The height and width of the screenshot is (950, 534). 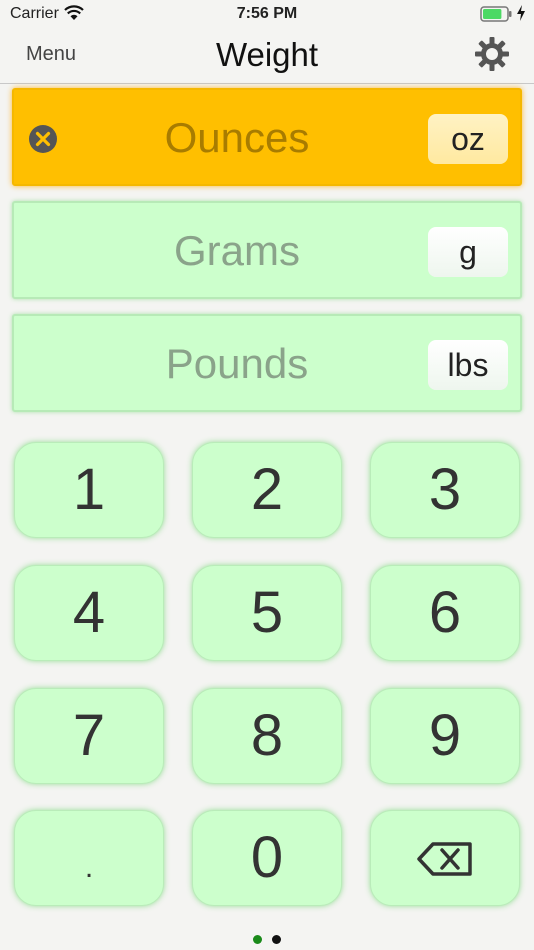 I want to click on key-9: 9, so click(x=445, y=736).